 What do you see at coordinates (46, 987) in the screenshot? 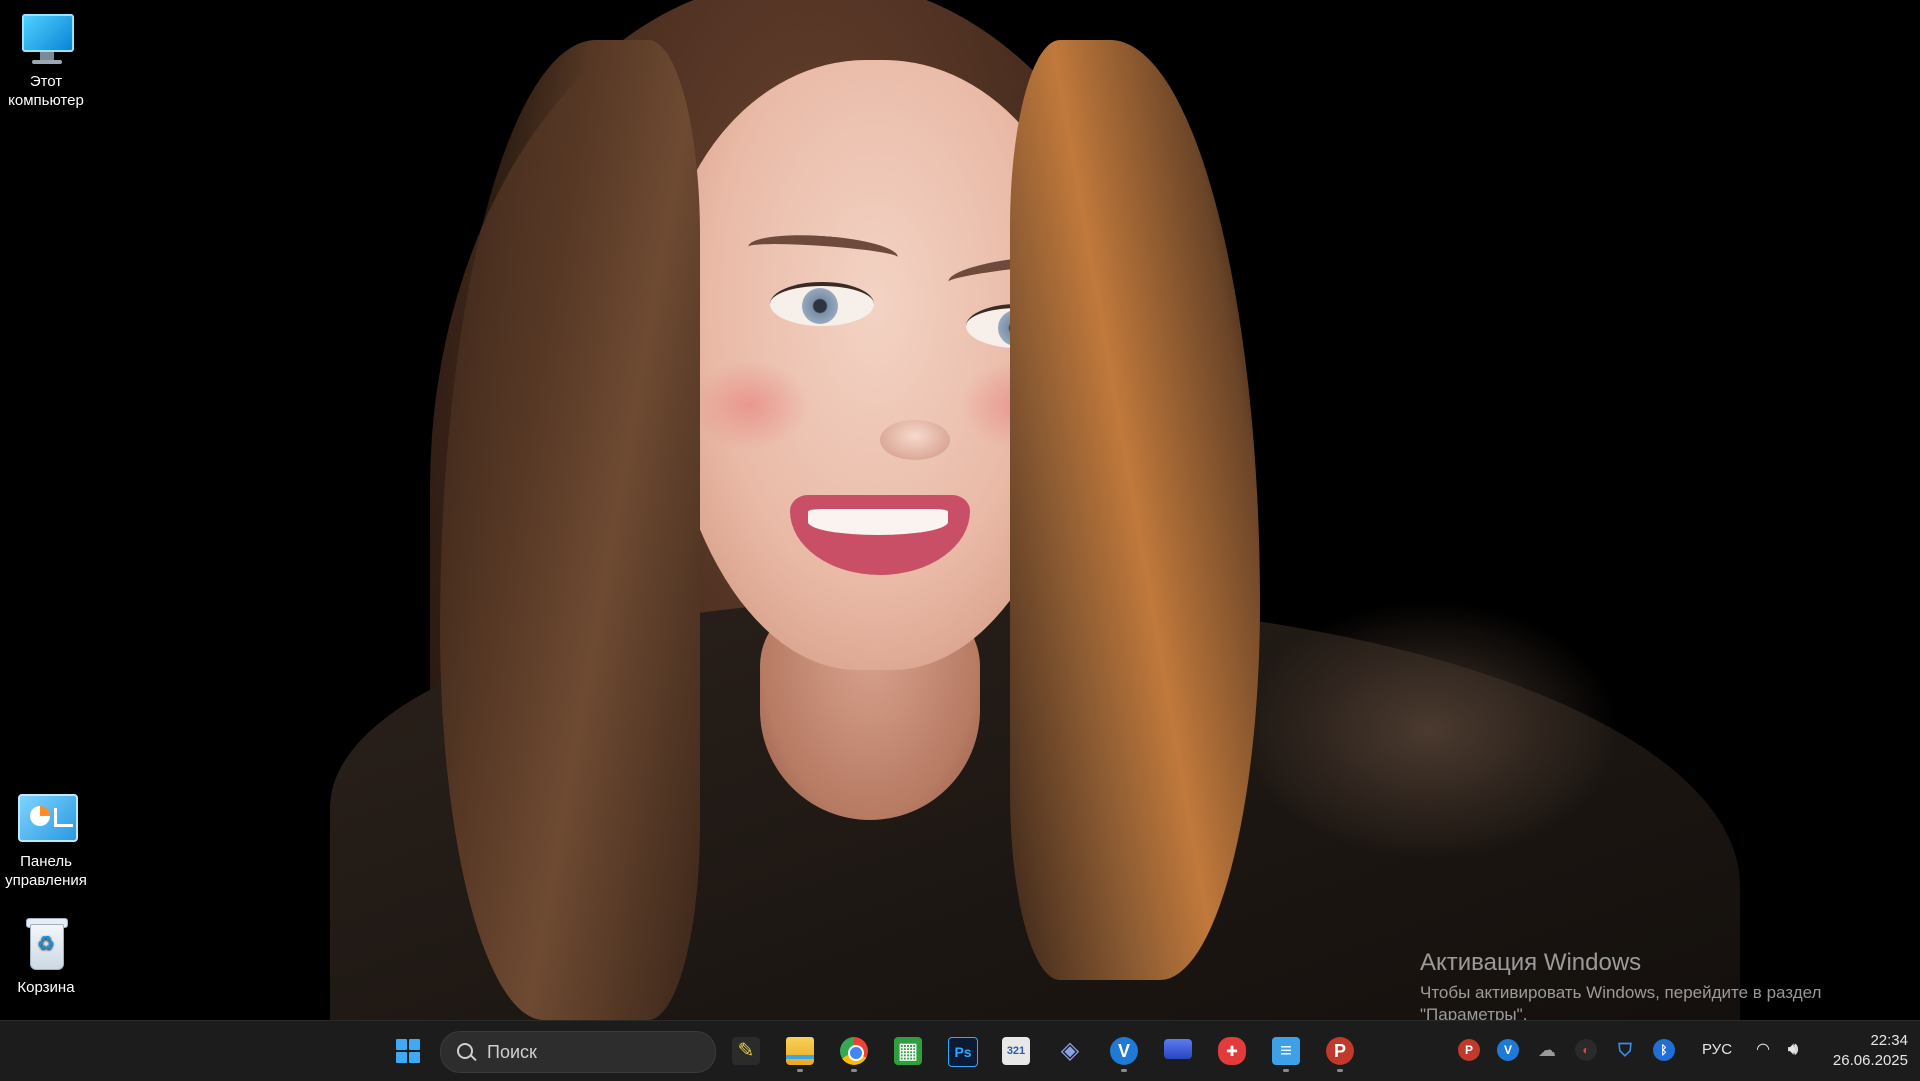
I see `desktop-icon-label: Корзина` at bounding box center [46, 987].